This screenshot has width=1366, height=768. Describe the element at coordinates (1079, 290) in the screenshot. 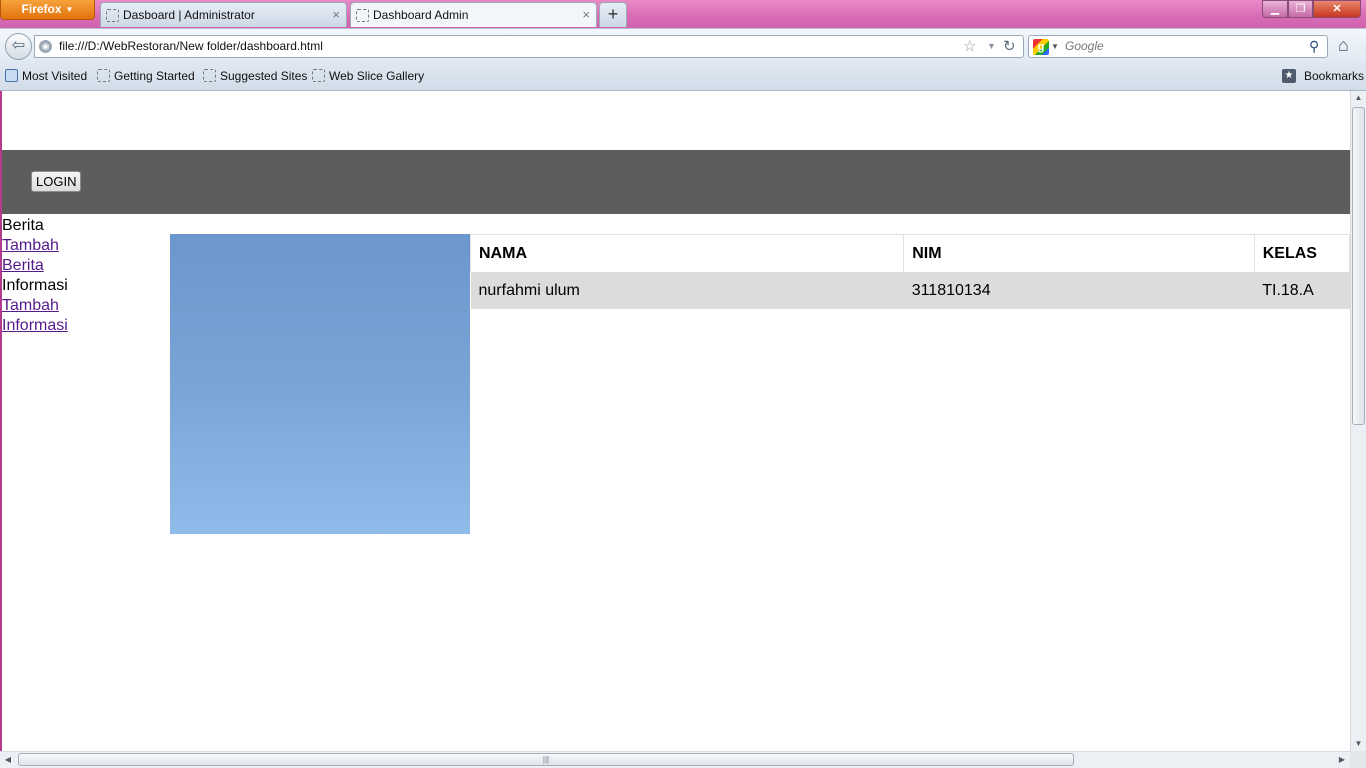

I see `cell-nim: 311810134` at that location.